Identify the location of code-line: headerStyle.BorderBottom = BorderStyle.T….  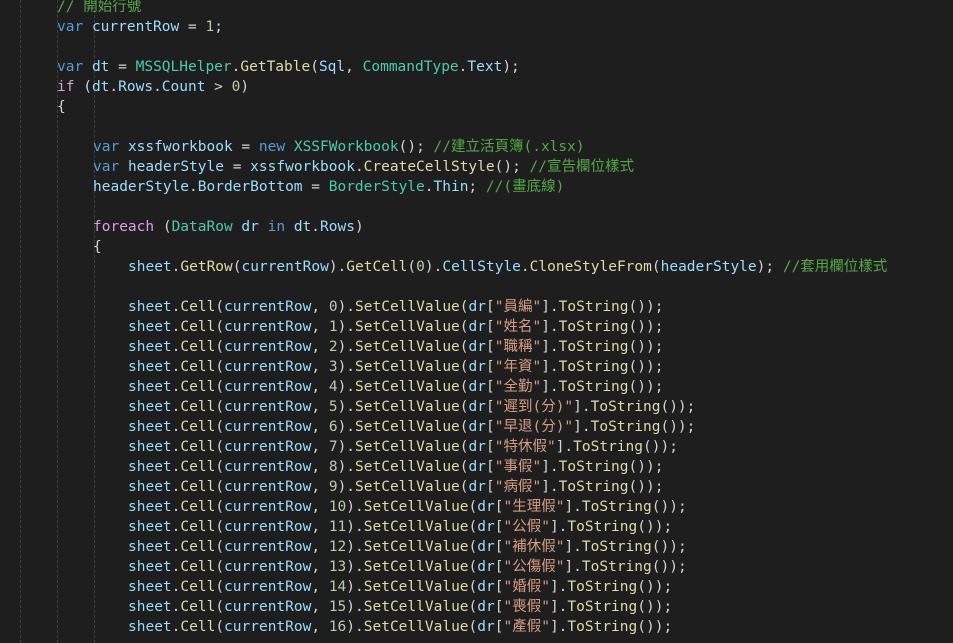
(328, 187).